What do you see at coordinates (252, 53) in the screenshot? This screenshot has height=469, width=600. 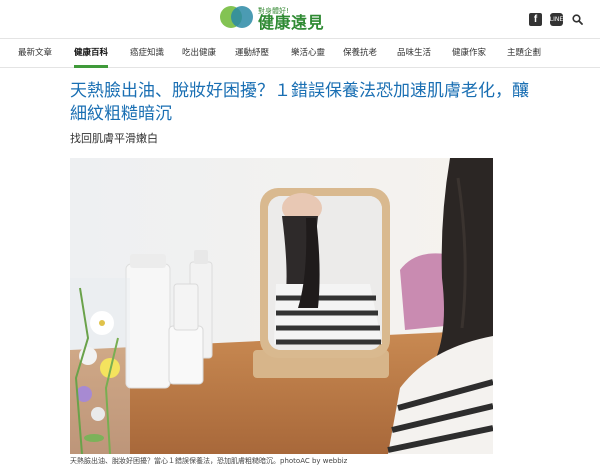 I see `nav-item-exercise: 運動紓壓` at bounding box center [252, 53].